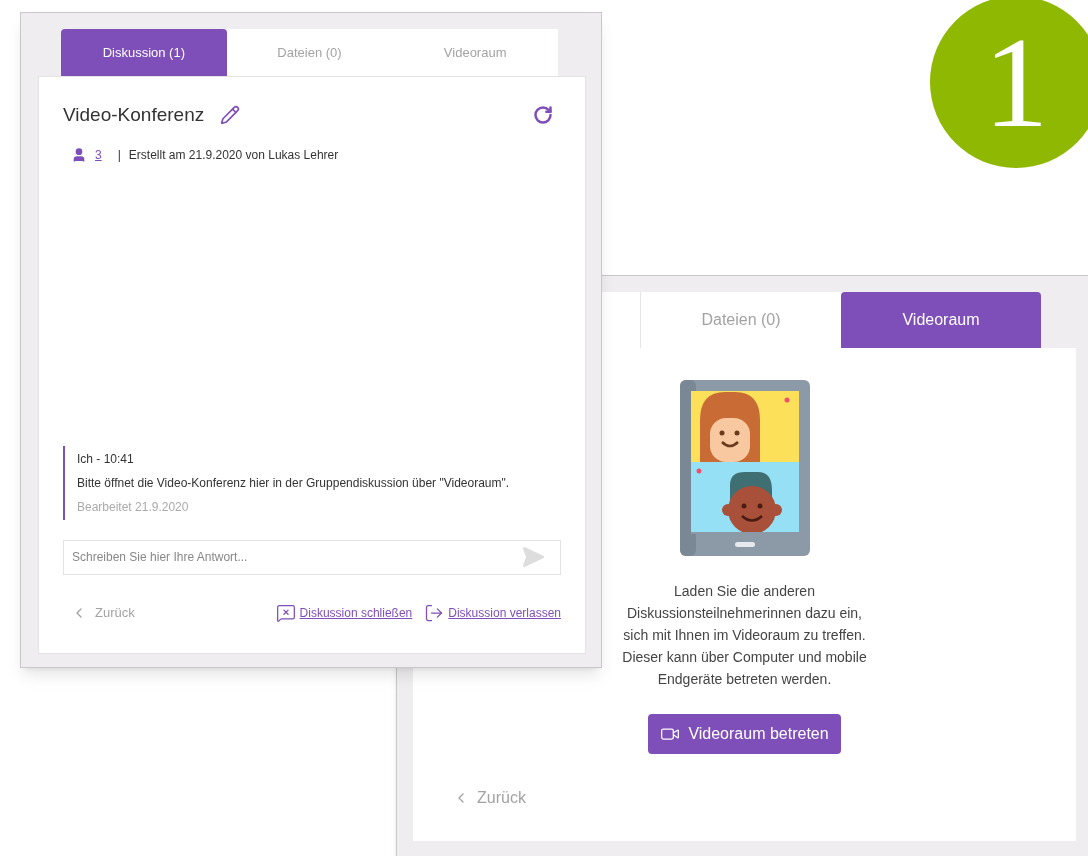 The height and width of the screenshot is (856, 1088). What do you see at coordinates (356, 612) in the screenshot?
I see `action-link: Diskussion schließen` at bounding box center [356, 612].